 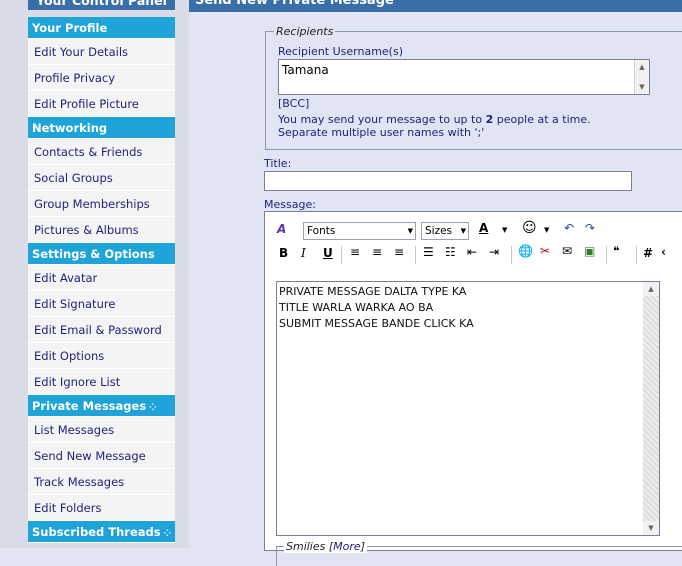 I want to click on message-label: Message:, so click(x=290, y=204).